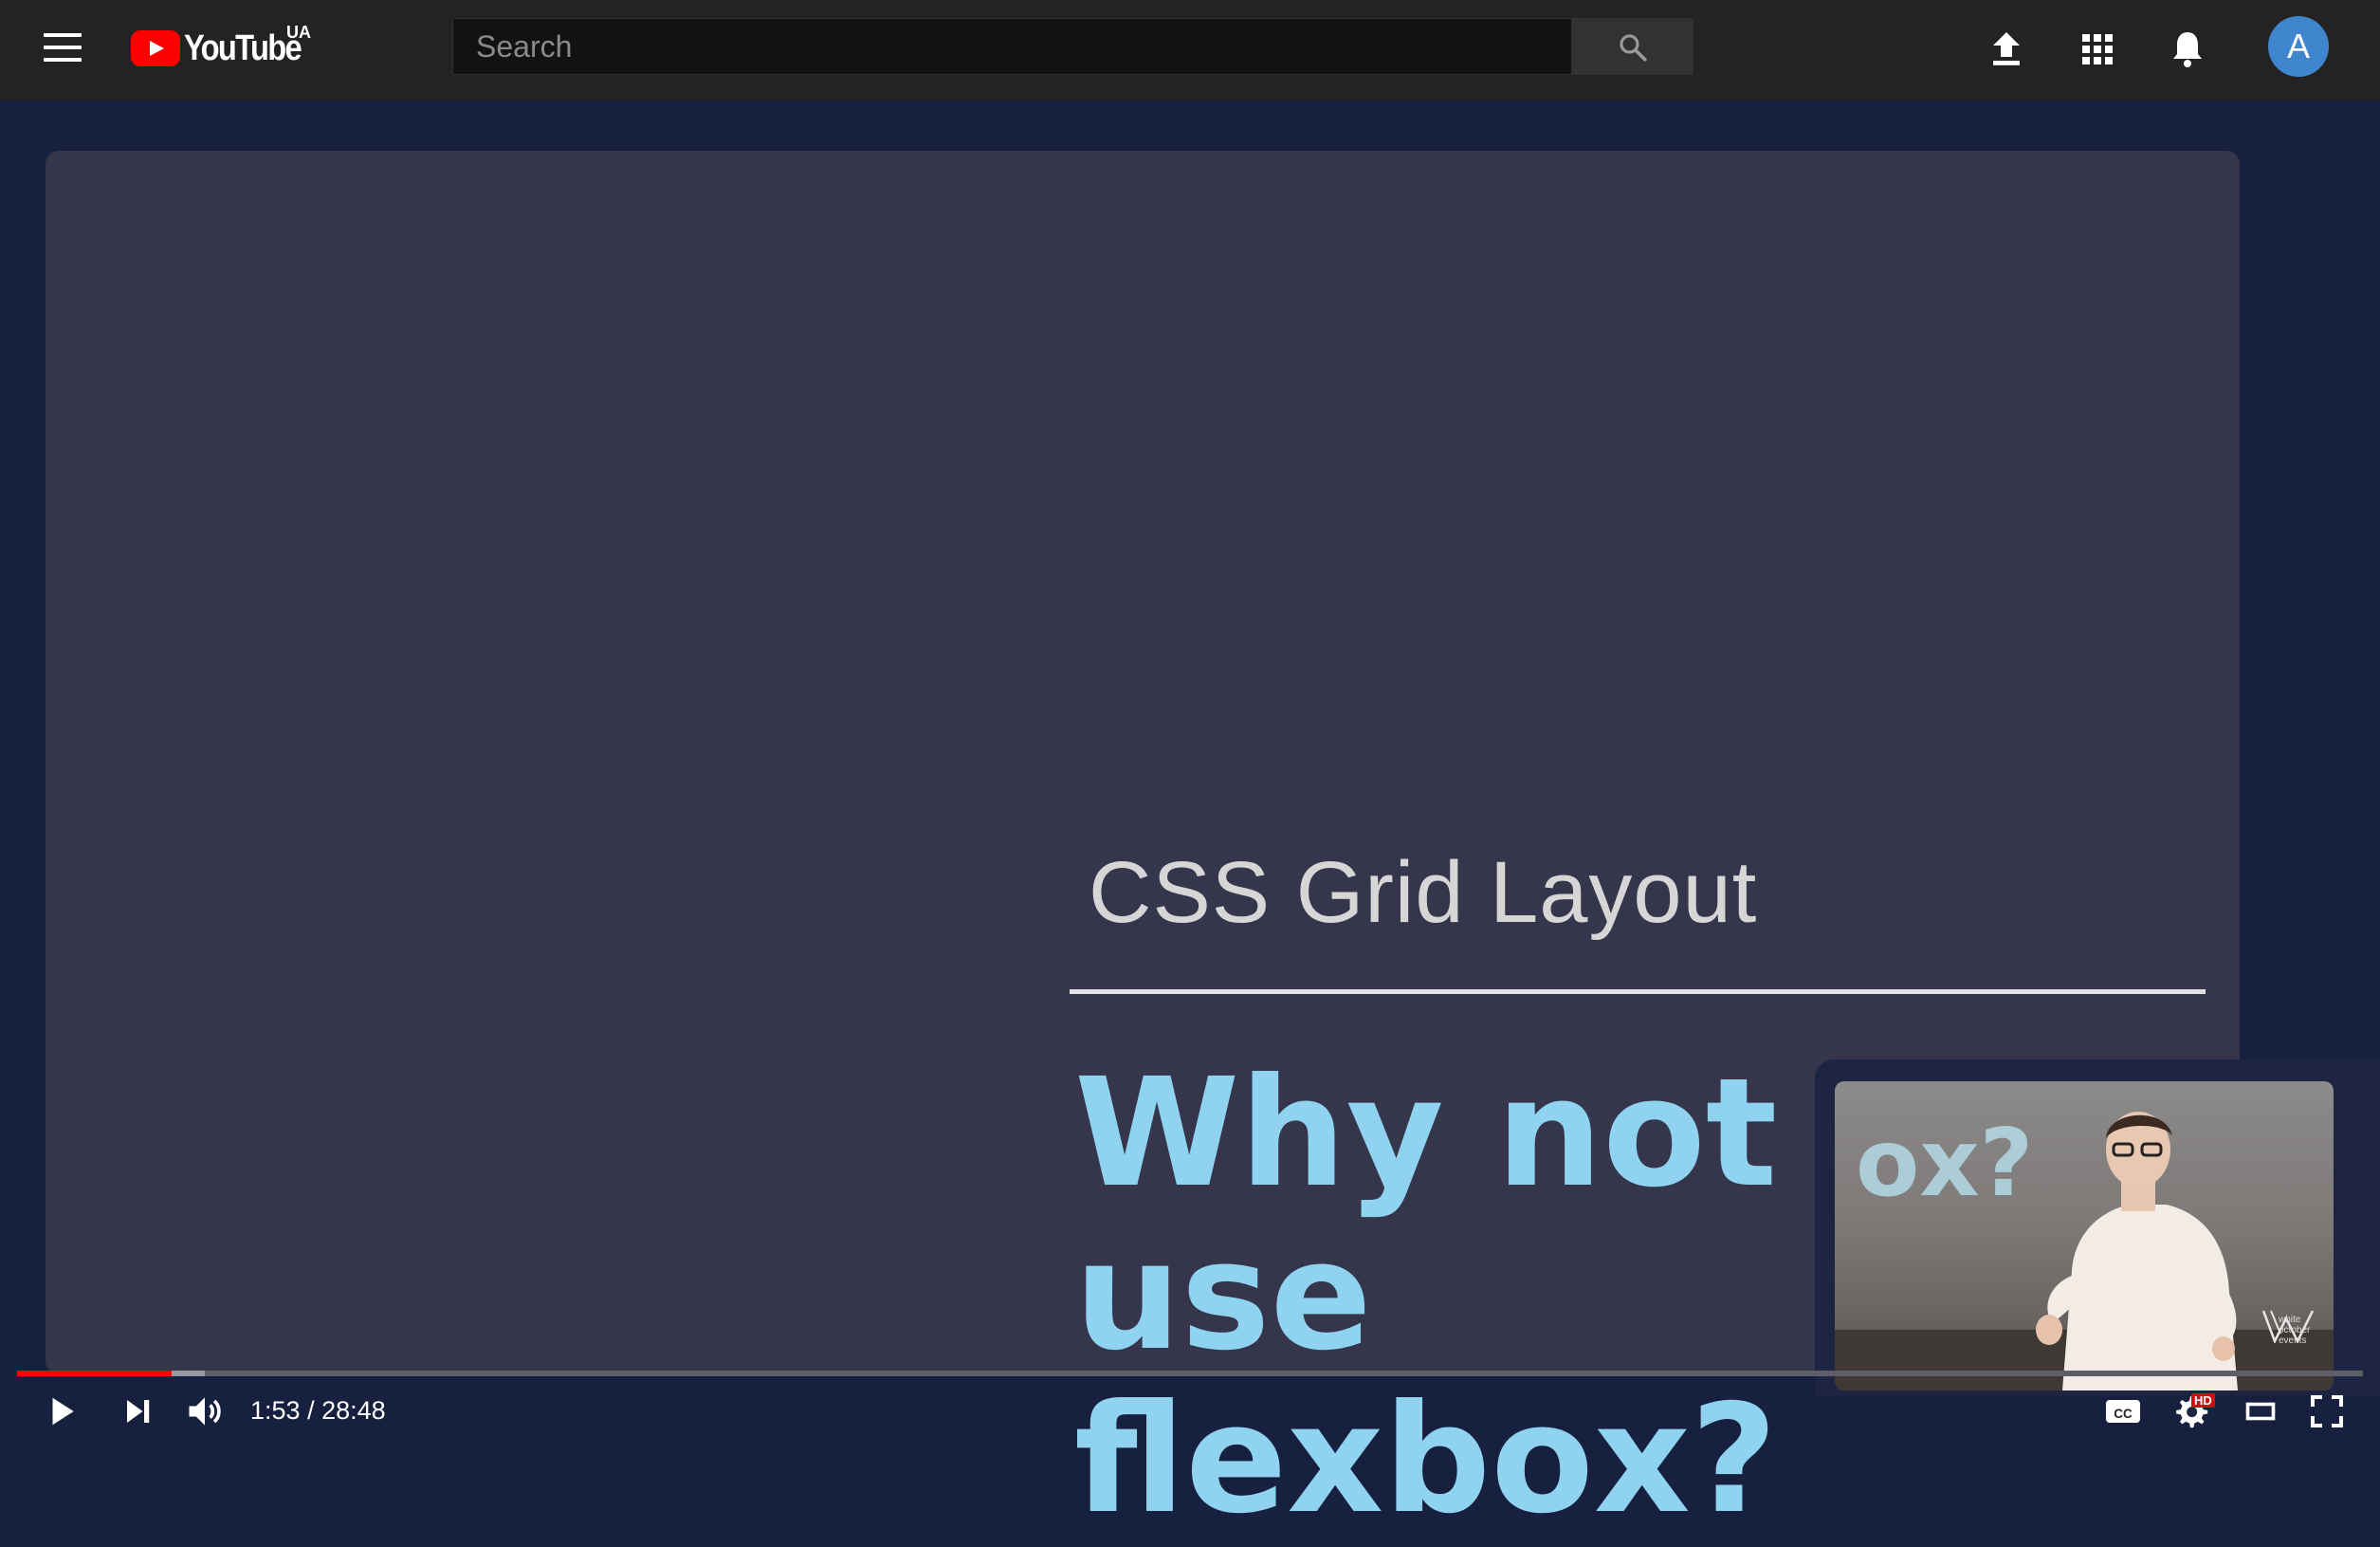 The height and width of the screenshot is (1547, 2380). What do you see at coordinates (62, 1411) in the screenshot?
I see `play-icon` at bounding box center [62, 1411].